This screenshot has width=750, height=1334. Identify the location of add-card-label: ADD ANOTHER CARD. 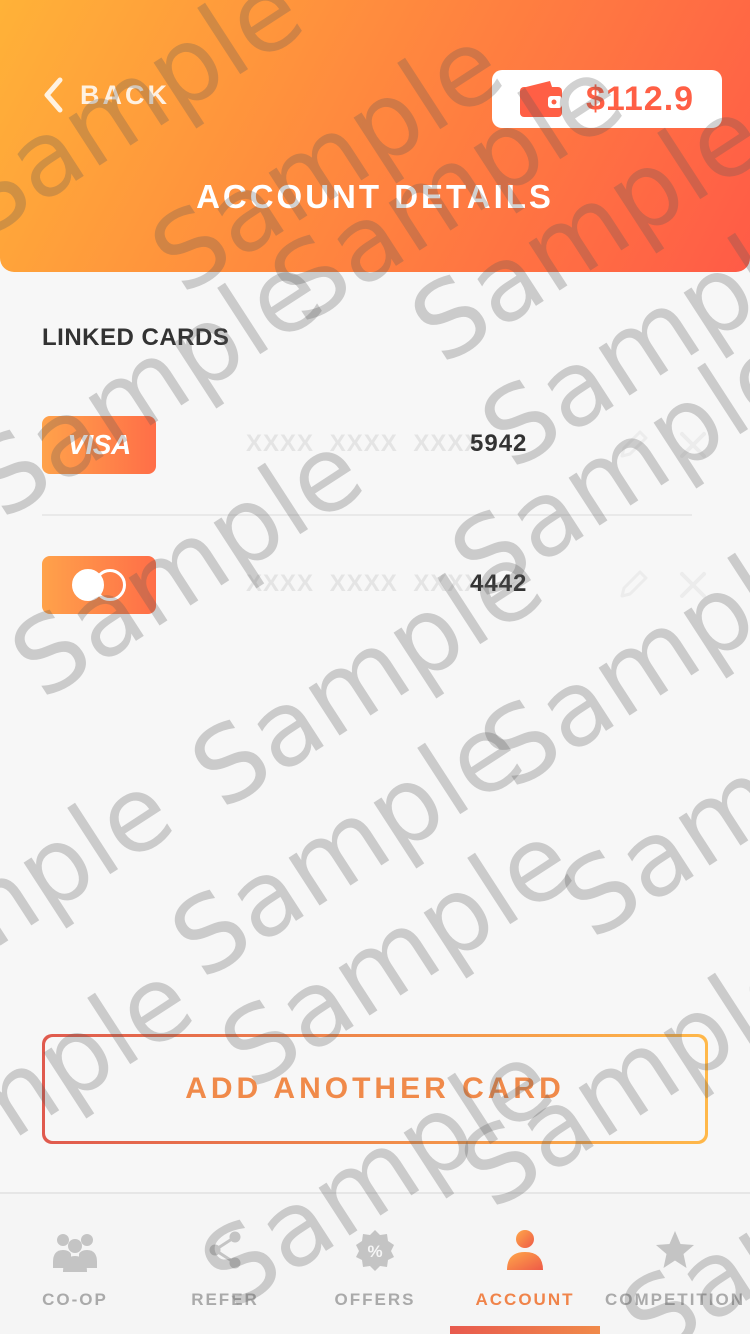
(375, 1088).